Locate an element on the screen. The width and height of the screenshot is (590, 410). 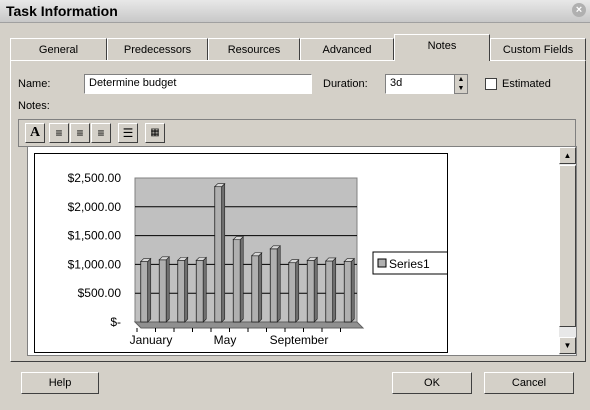
tab-resources: Resources is located at coordinates (254, 49).